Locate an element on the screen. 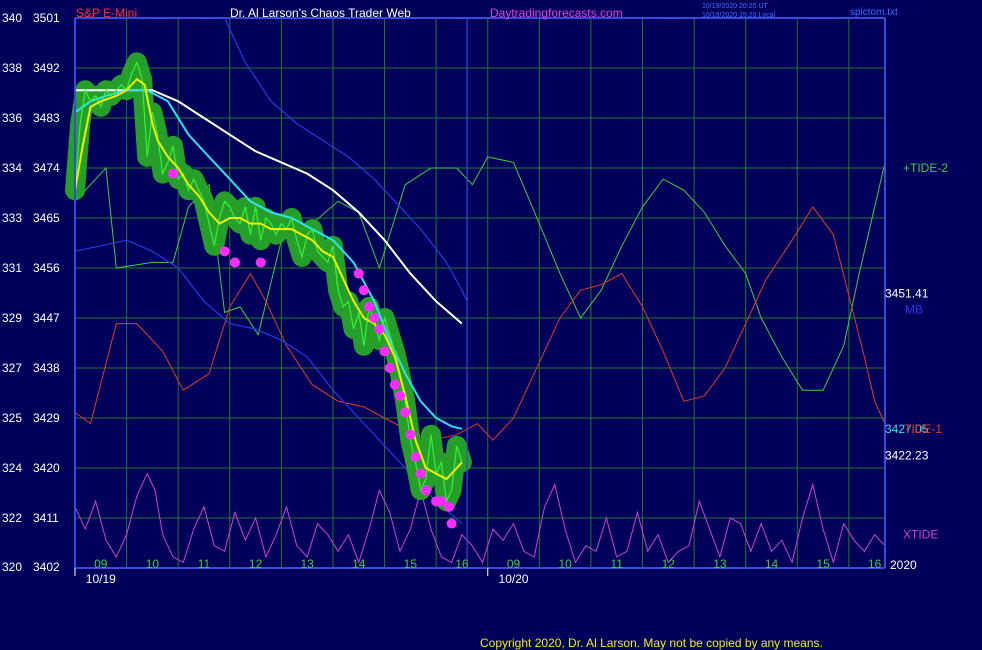 The height and width of the screenshot is (650, 982). y-tick-outer: 334 is located at coordinates (12, 168).